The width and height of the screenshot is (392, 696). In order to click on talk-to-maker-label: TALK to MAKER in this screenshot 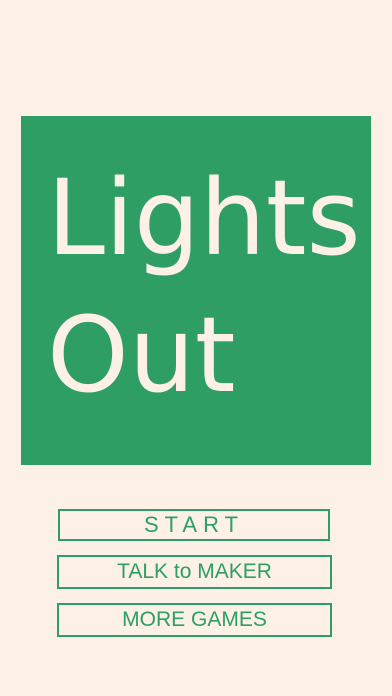, I will do `click(194, 571)`.